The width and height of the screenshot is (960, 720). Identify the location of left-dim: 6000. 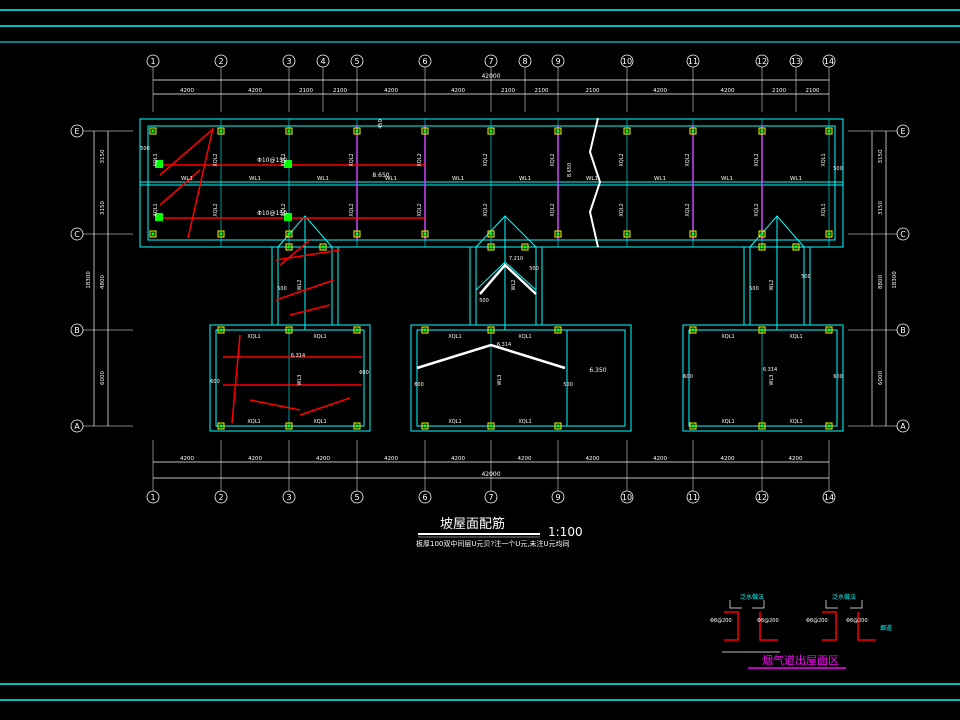
(103, 378).